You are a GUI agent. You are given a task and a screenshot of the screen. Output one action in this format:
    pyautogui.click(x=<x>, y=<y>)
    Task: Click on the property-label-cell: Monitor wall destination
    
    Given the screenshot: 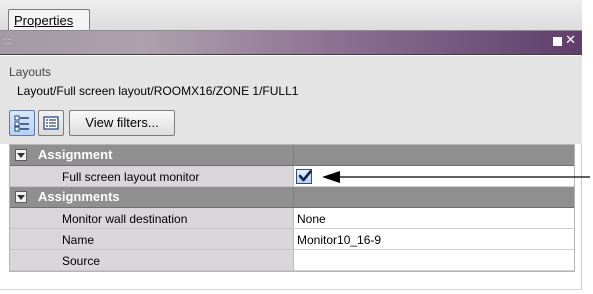 What is the action you would take?
    pyautogui.click(x=151, y=218)
    